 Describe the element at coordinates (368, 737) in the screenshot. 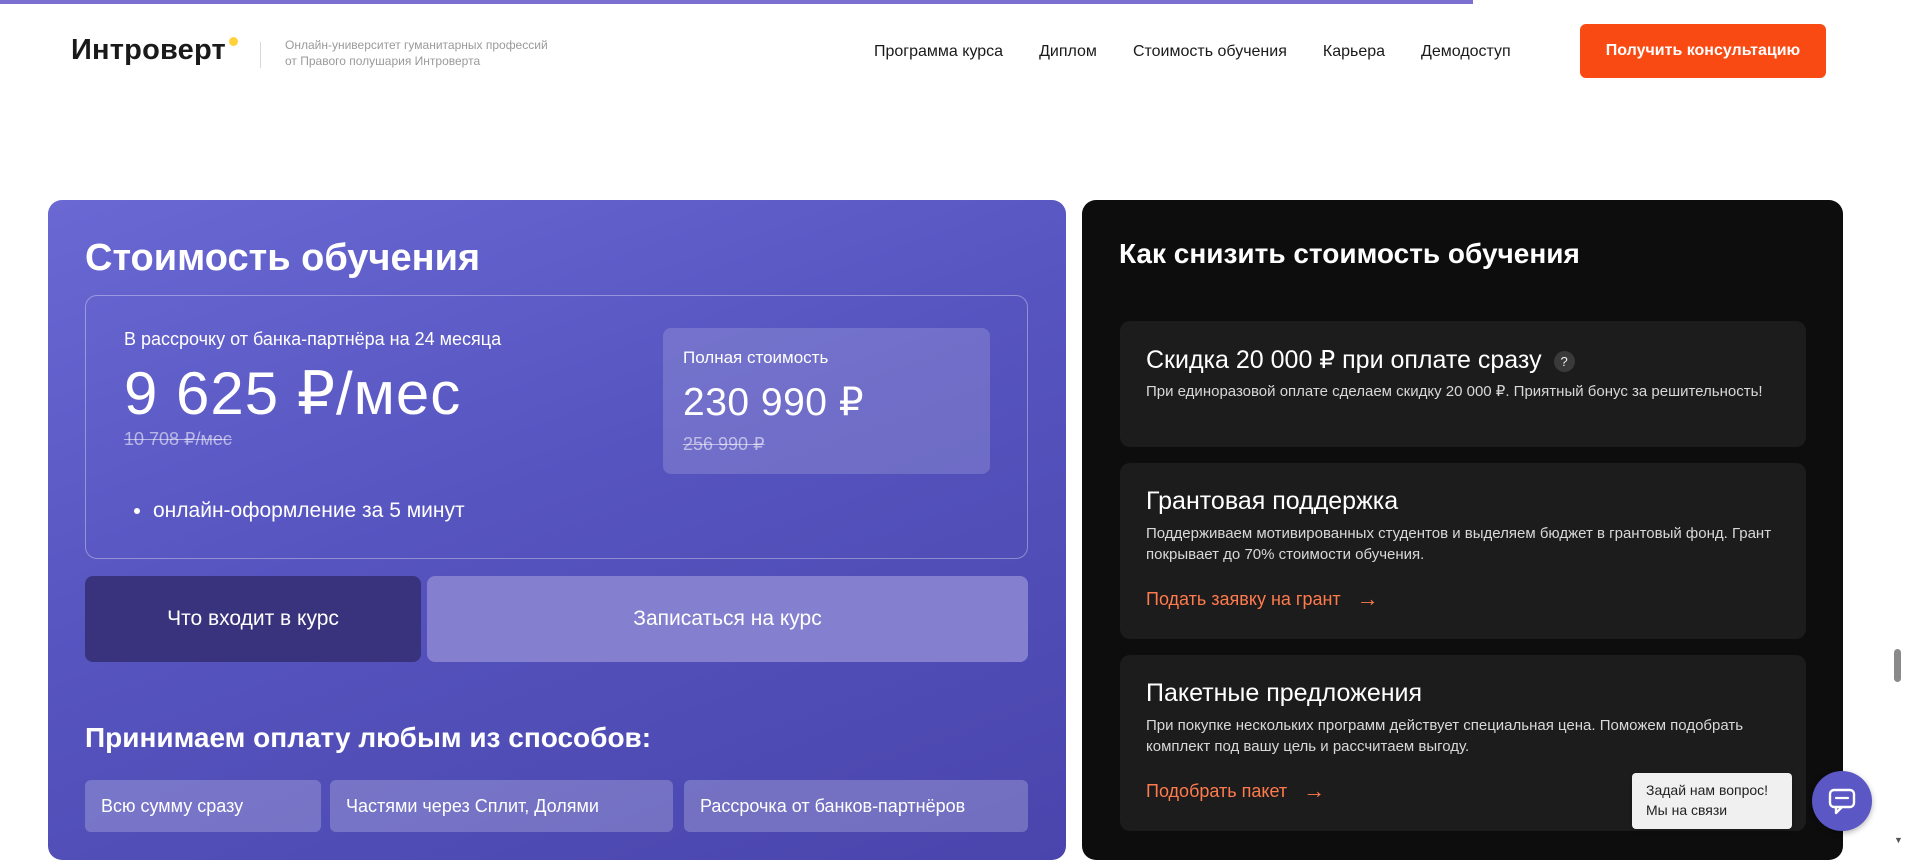

I see `payment-title: Принимаем оплату любым из способов:` at that location.